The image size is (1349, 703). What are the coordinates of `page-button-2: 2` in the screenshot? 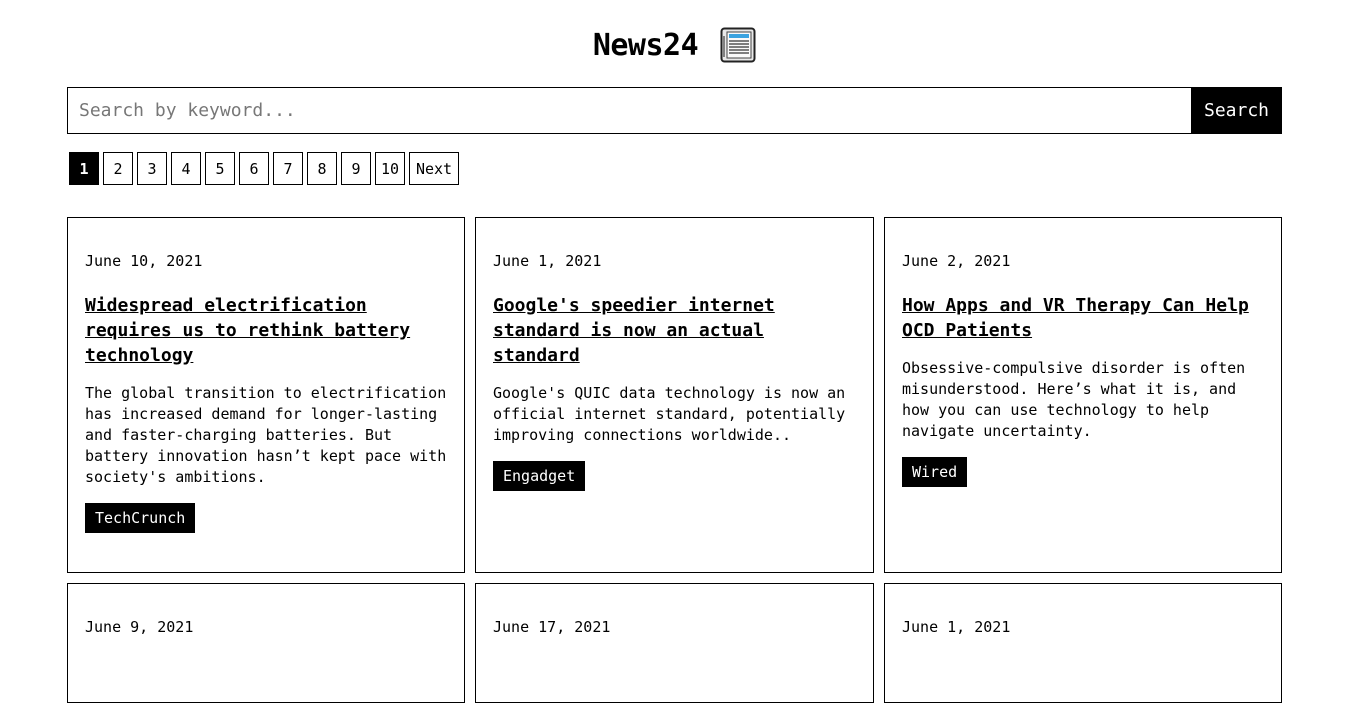 It's located at (118, 168).